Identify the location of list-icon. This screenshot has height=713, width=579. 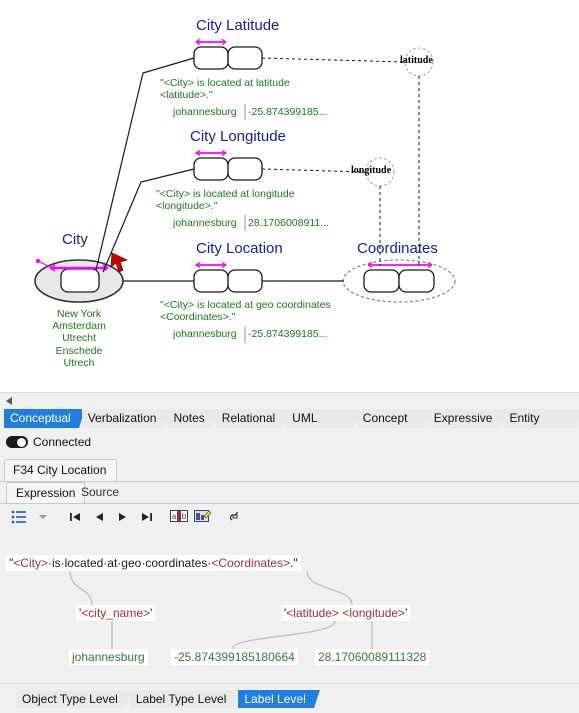
(19, 517).